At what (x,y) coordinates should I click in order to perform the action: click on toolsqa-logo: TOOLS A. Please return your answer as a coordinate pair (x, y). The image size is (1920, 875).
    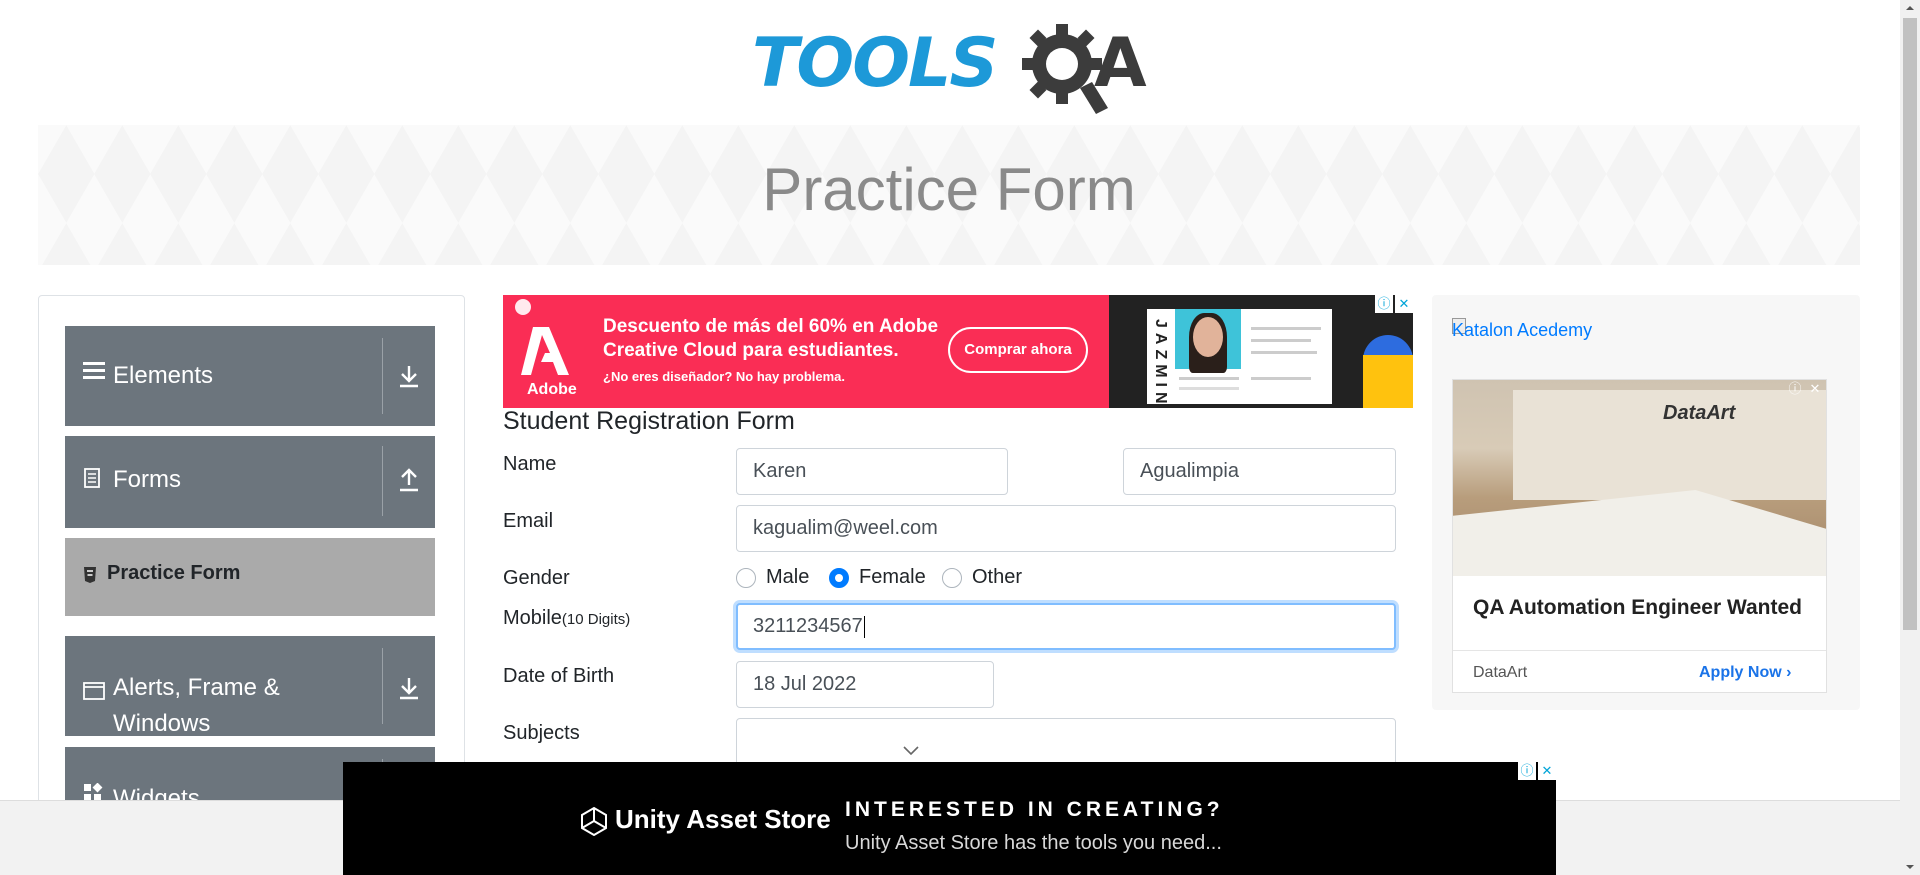
    Looking at the image, I should click on (952, 66).